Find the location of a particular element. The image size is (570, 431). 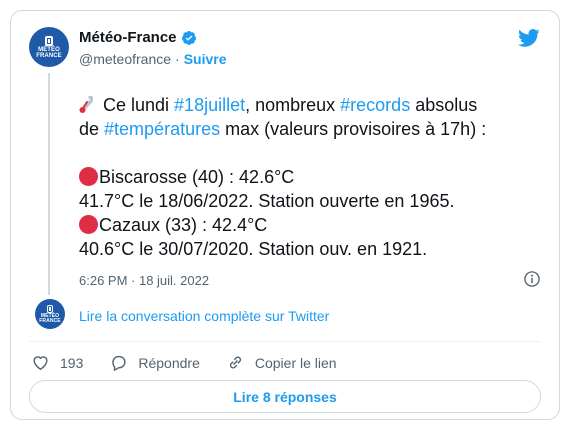

author-handle-row: @meteofrance · Suivre is located at coordinates (153, 59).